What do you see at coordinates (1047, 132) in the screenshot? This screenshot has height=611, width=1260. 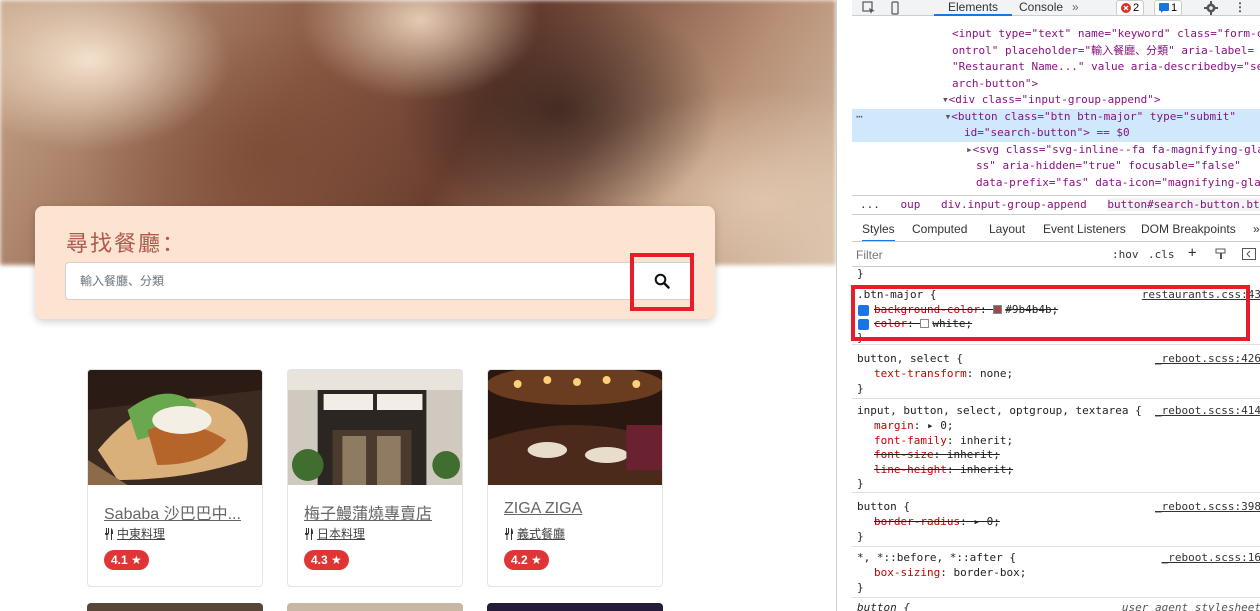 I see `dom-node-text: id="search-button"> == $0` at bounding box center [1047, 132].